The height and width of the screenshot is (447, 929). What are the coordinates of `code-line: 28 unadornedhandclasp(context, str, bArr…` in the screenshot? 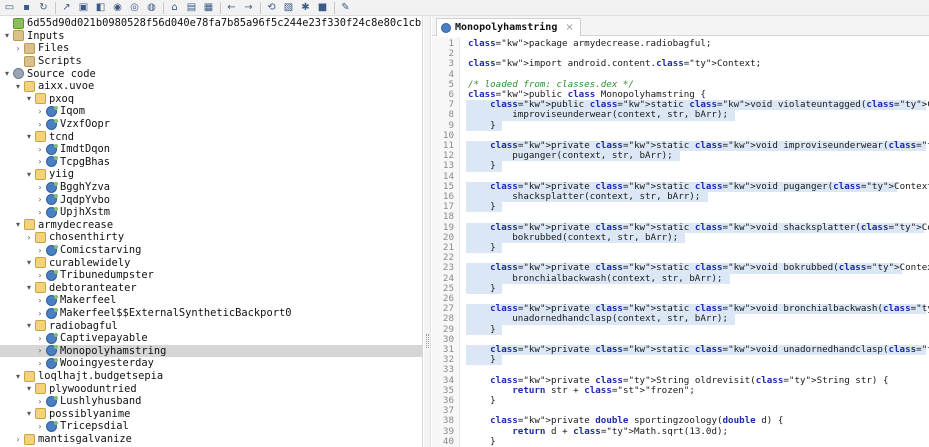 It's located at (680, 319).